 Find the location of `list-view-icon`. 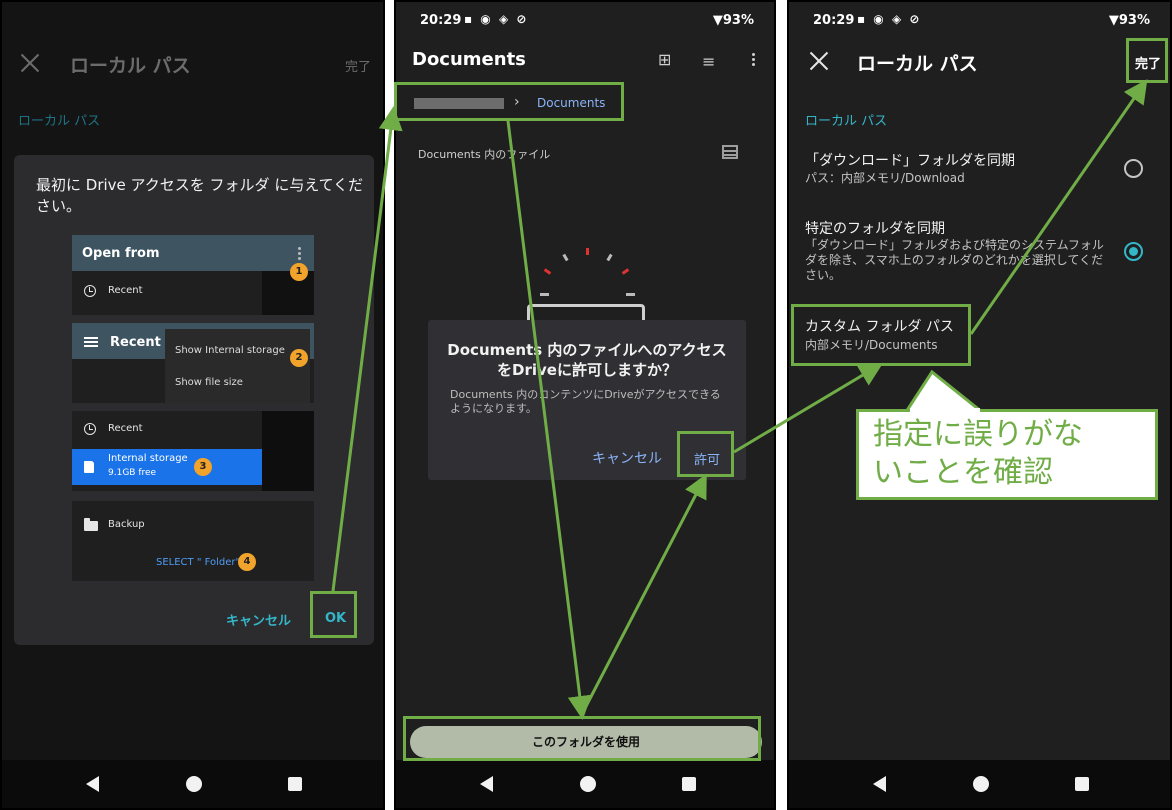

list-view-icon is located at coordinates (730, 152).